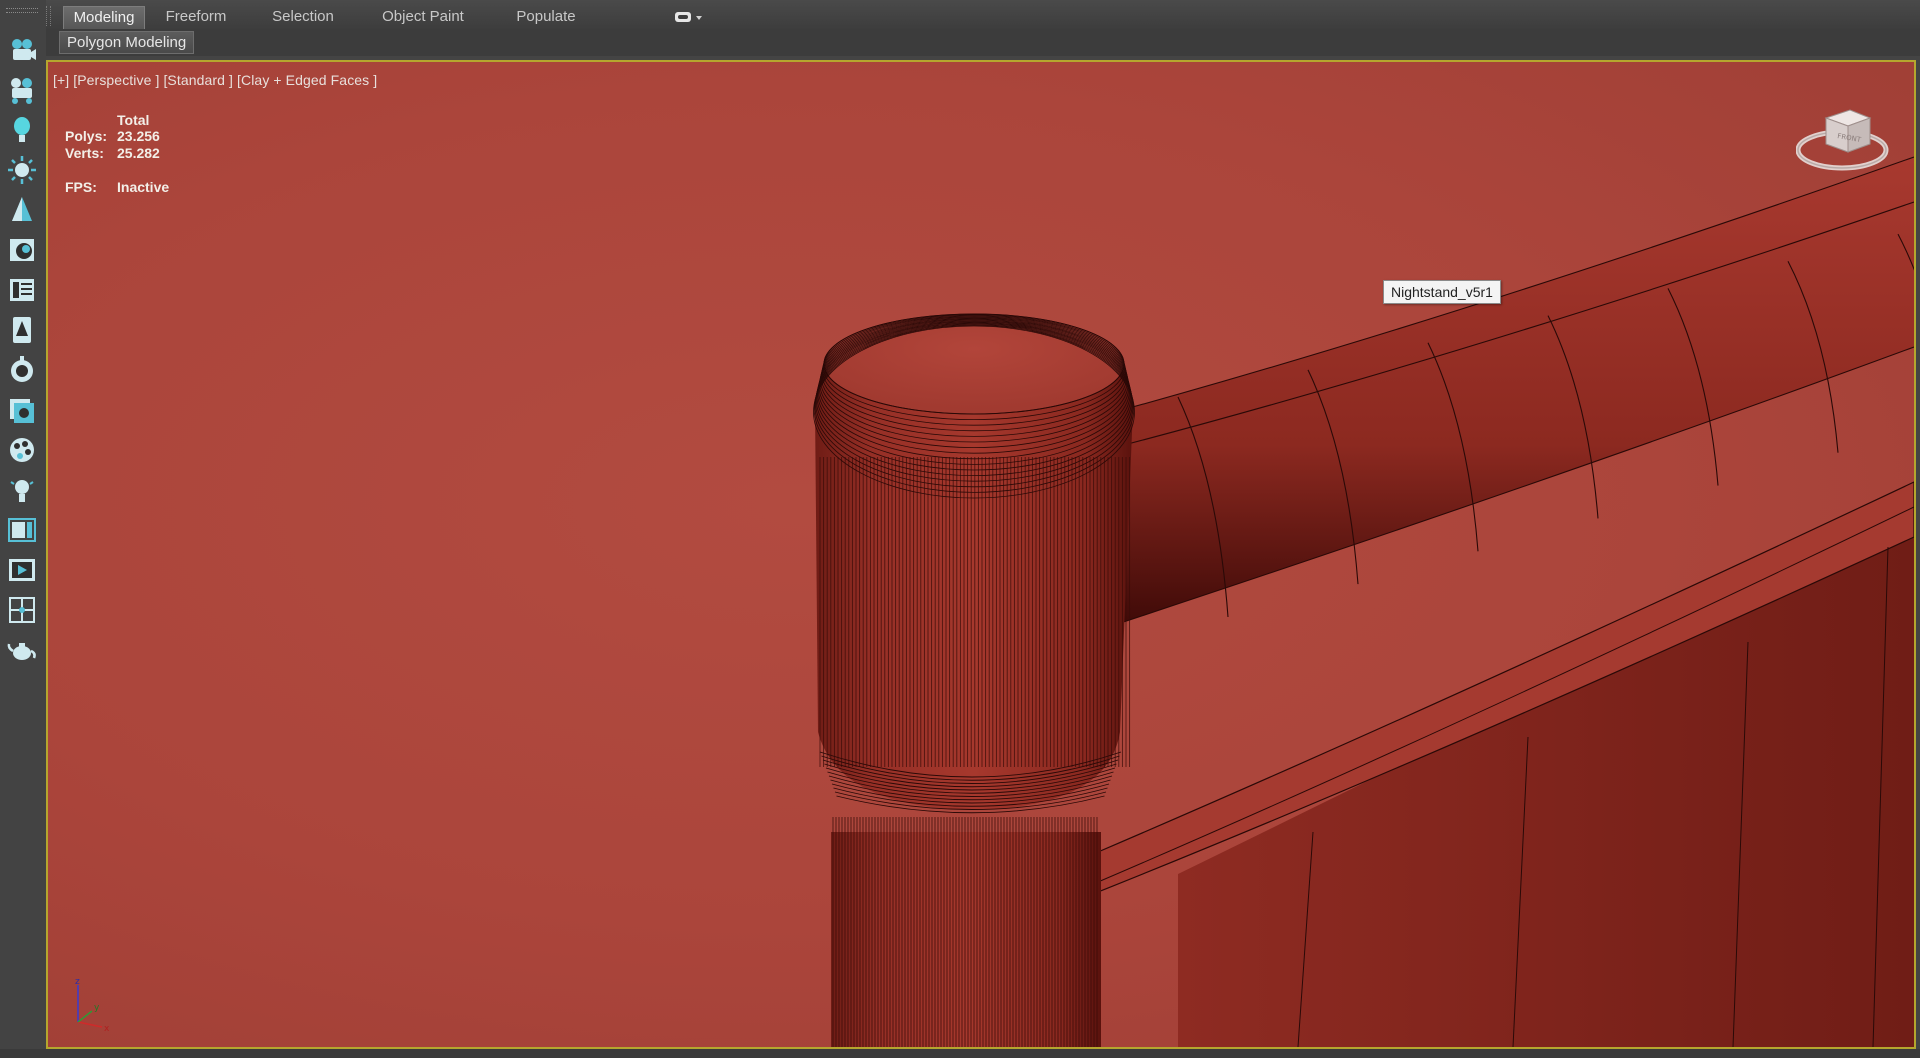 The width and height of the screenshot is (1920, 1058). Describe the element at coordinates (22, 290) in the screenshot. I see `scene-explorer-icon` at that location.